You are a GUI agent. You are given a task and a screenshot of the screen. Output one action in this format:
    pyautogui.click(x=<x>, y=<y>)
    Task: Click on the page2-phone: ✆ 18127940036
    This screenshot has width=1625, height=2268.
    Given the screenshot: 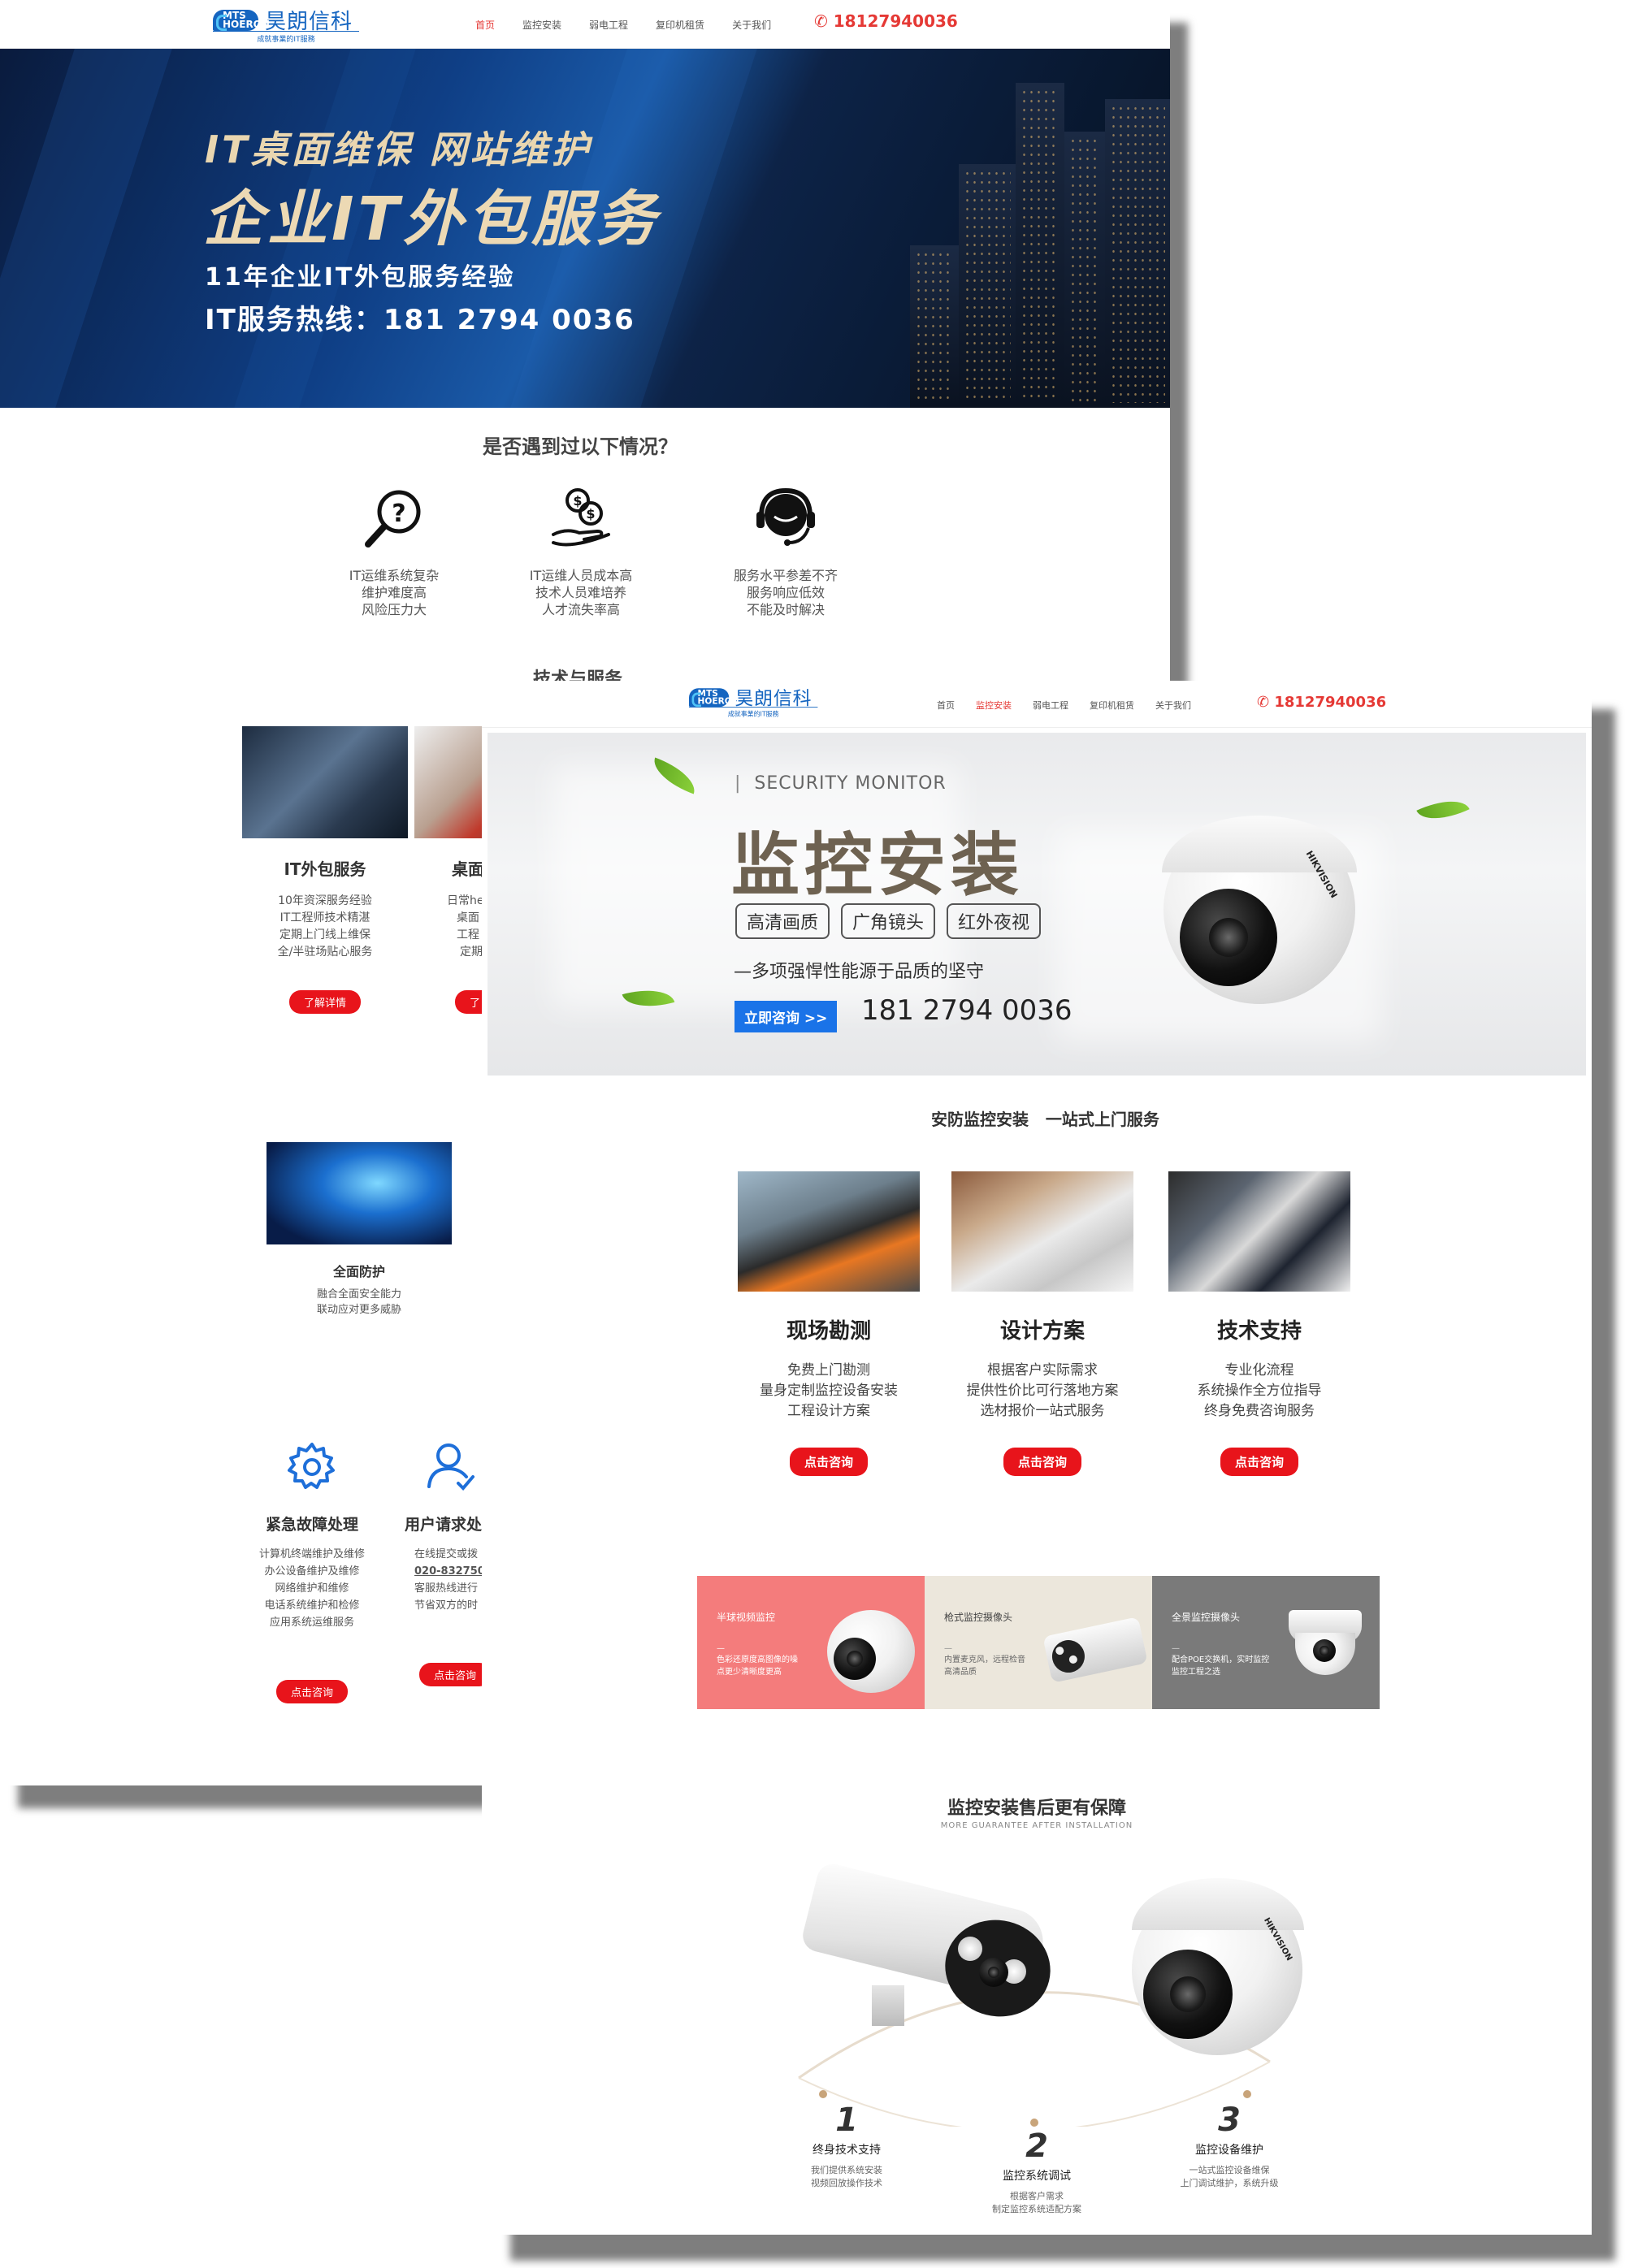 What is the action you would take?
    pyautogui.click(x=1321, y=703)
    